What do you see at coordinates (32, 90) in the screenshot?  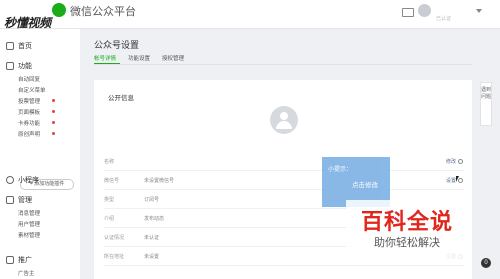 I see `sidebar-subitem: 自定义菜单` at bounding box center [32, 90].